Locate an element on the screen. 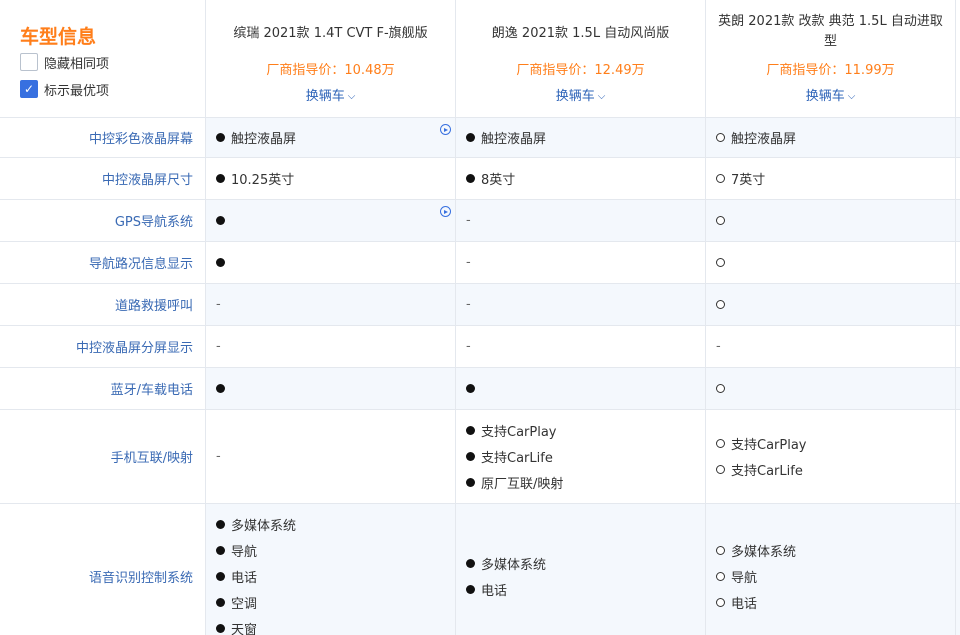 Image resolution: width=960 pixels, height=635 pixels. list-item: 支持CarPlay is located at coordinates (514, 431).